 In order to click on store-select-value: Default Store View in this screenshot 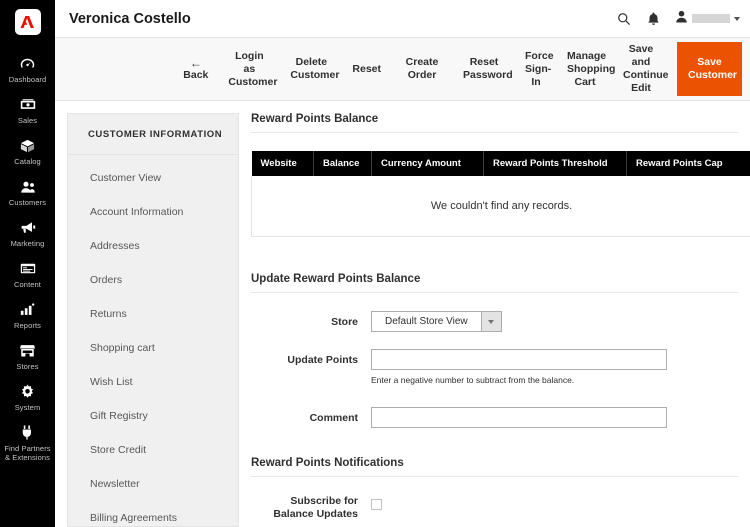, I will do `click(426, 321)`.